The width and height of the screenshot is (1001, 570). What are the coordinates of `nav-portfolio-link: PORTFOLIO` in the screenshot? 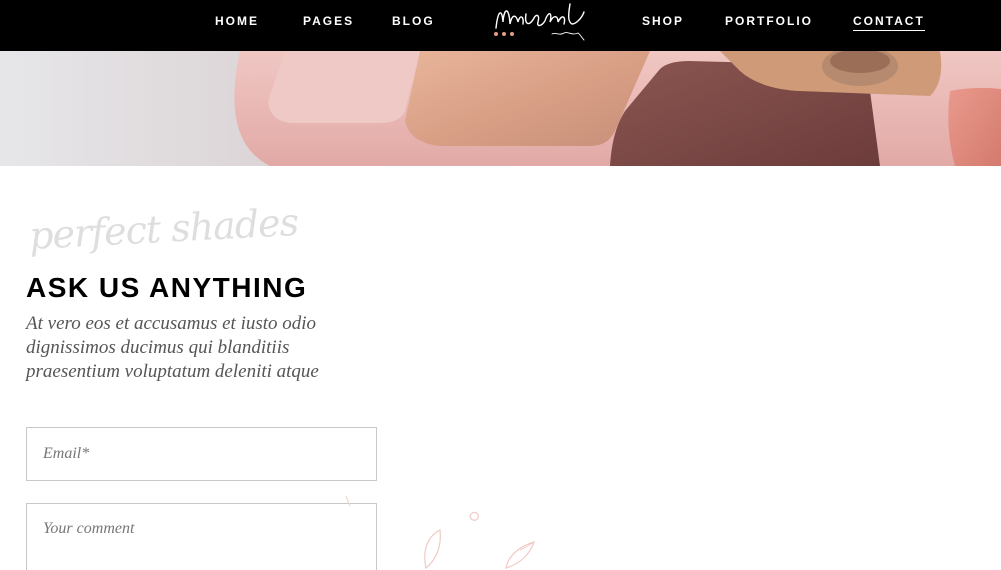 It's located at (769, 21).